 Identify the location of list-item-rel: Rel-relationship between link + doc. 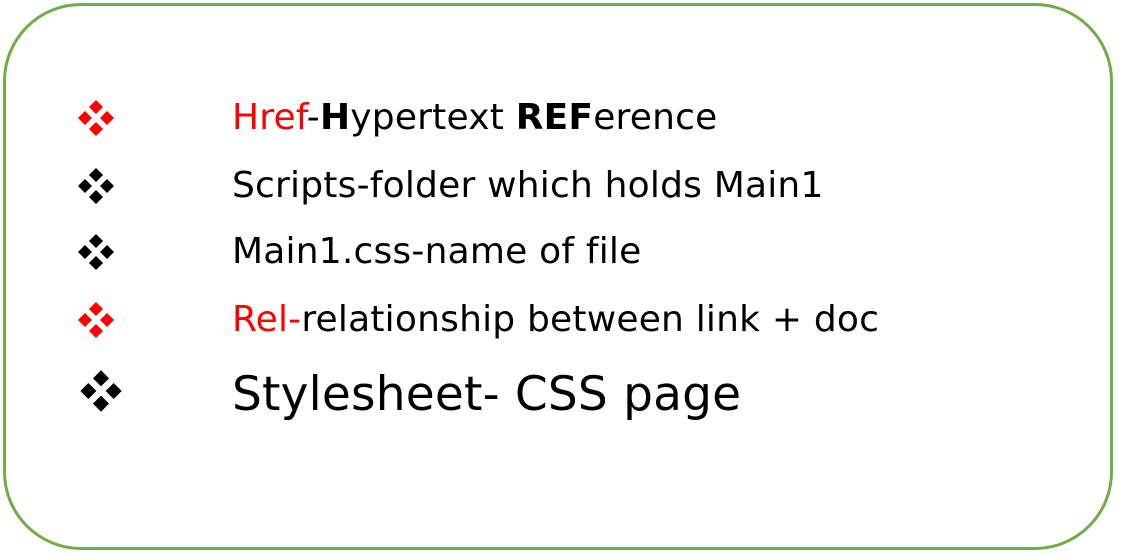
(558, 330).